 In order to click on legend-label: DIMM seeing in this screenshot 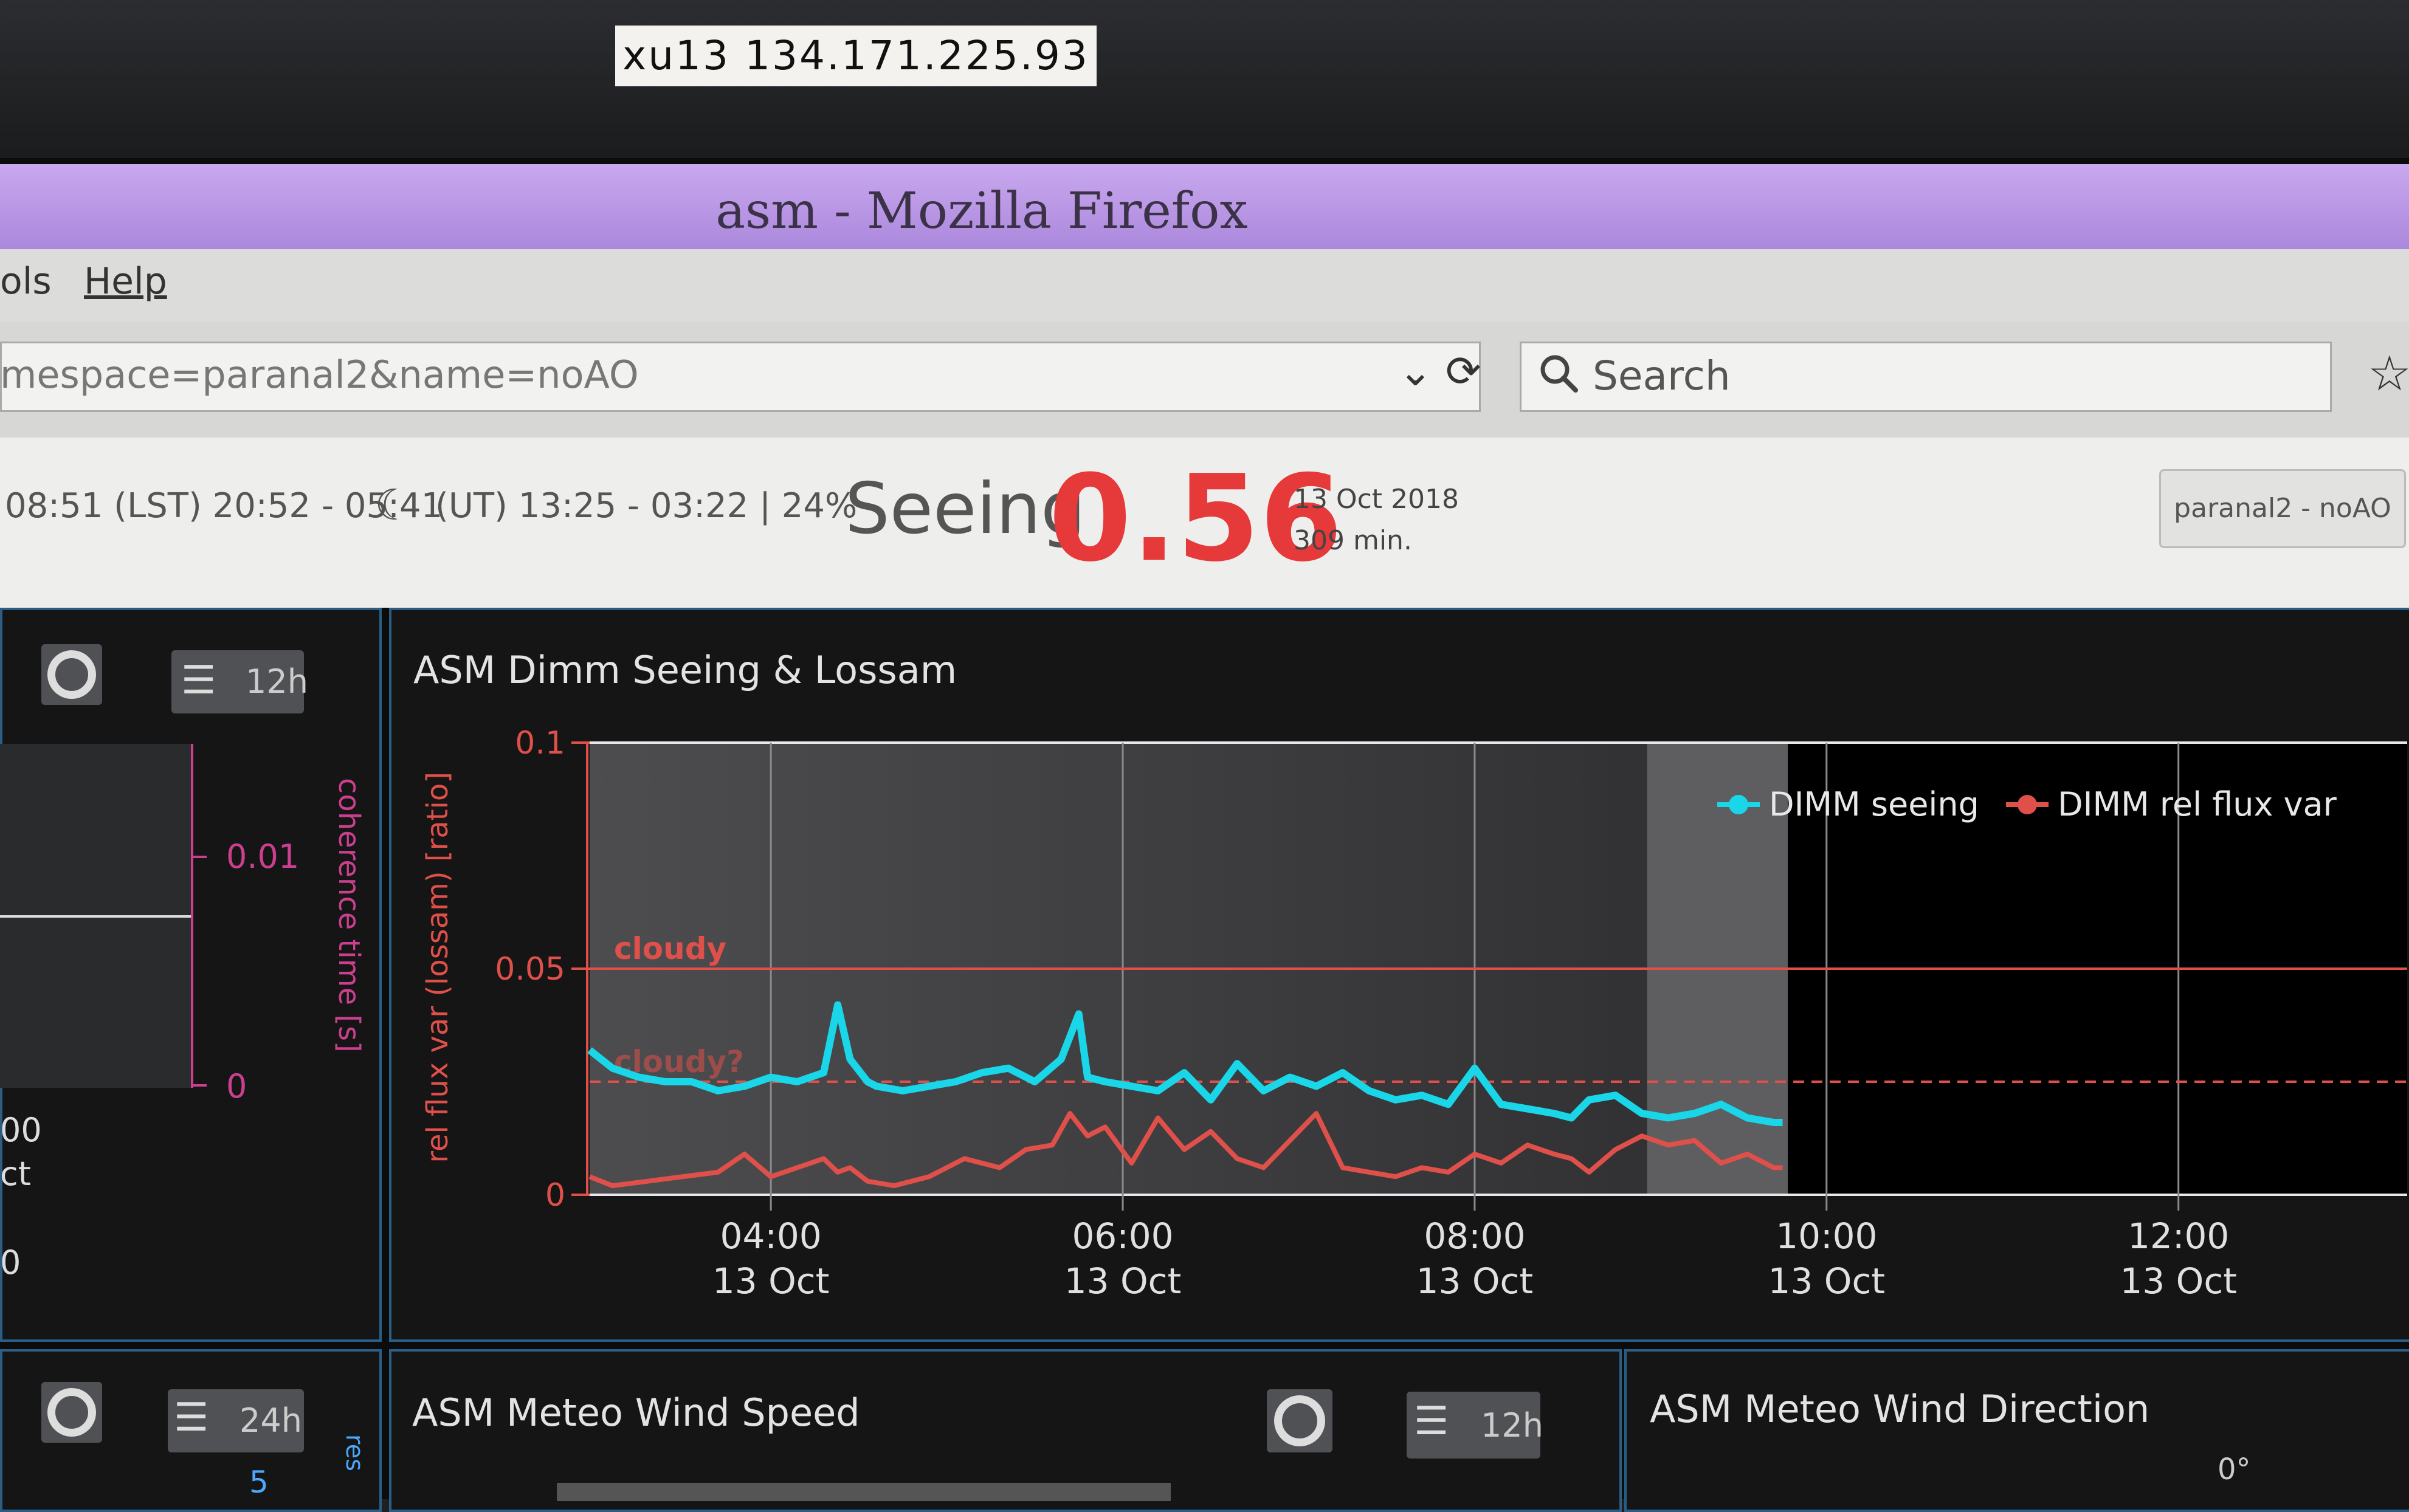, I will do `click(1874, 804)`.